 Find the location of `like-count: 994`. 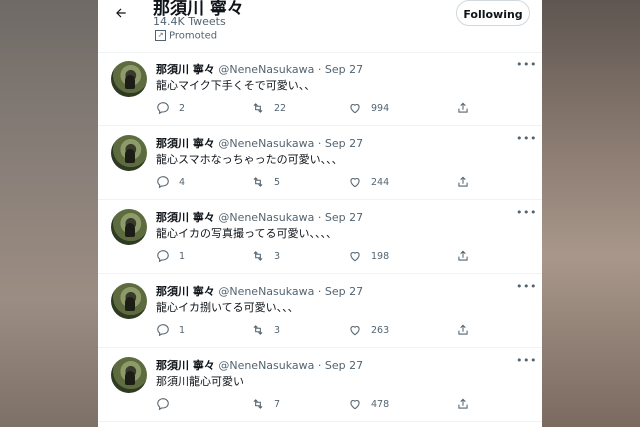

like-count: 994 is located at coordinates (380, 108).